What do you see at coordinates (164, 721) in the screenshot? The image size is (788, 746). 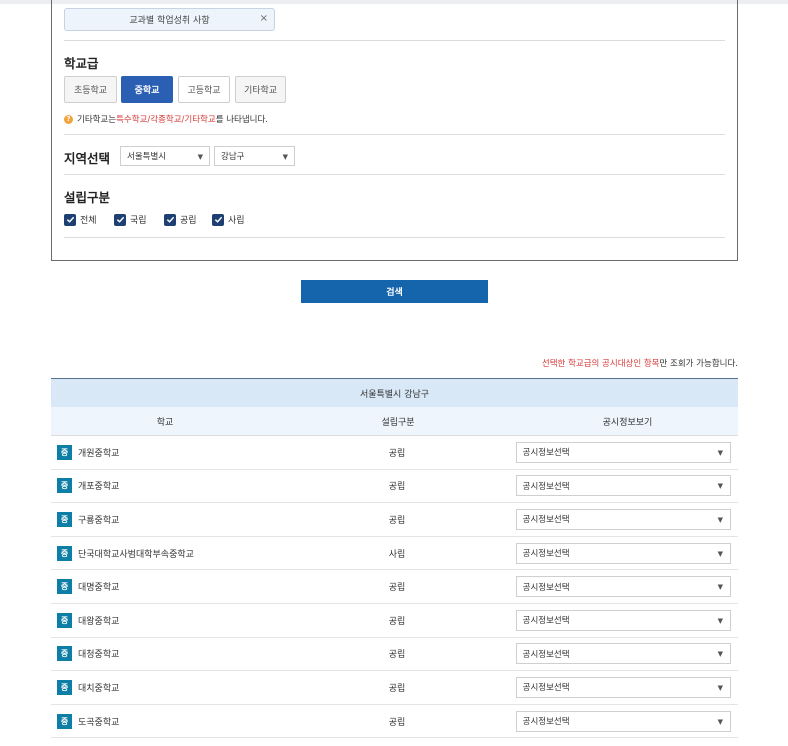 I see `school-name-cell: 중 도곡중학교` at bounding box center [164, 721].